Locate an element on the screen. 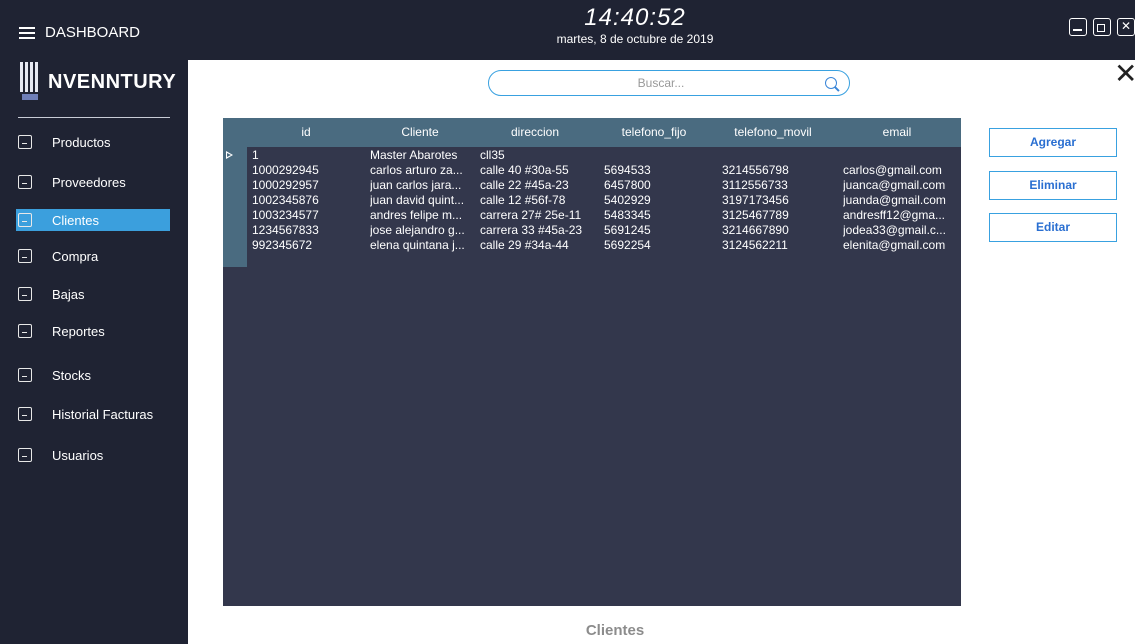  column-header: email is located at coordinates (897, 132).